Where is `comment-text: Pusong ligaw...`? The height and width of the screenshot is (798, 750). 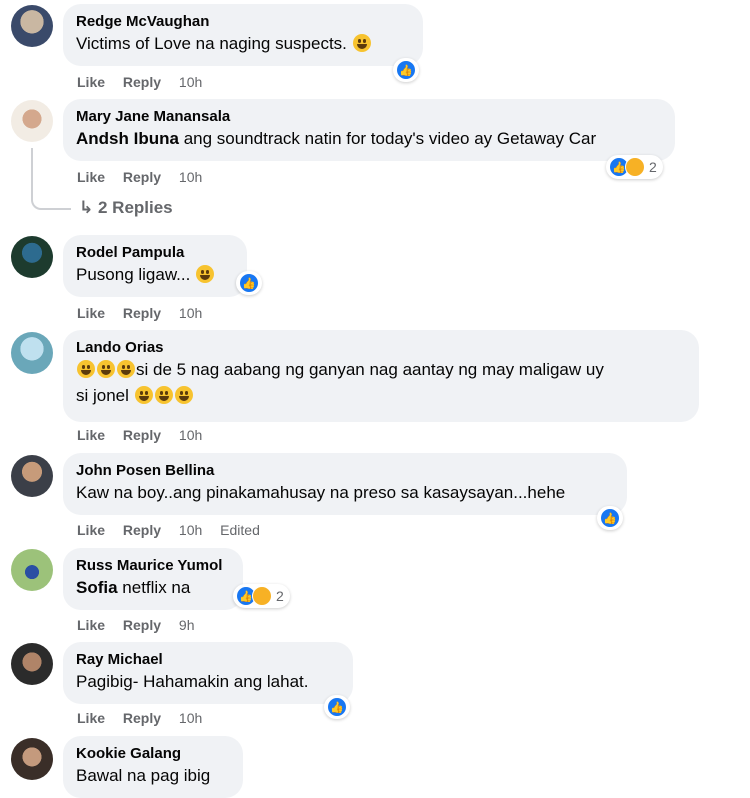 comment-text: Pusong ligaw... is located at coordinates (155, 275).